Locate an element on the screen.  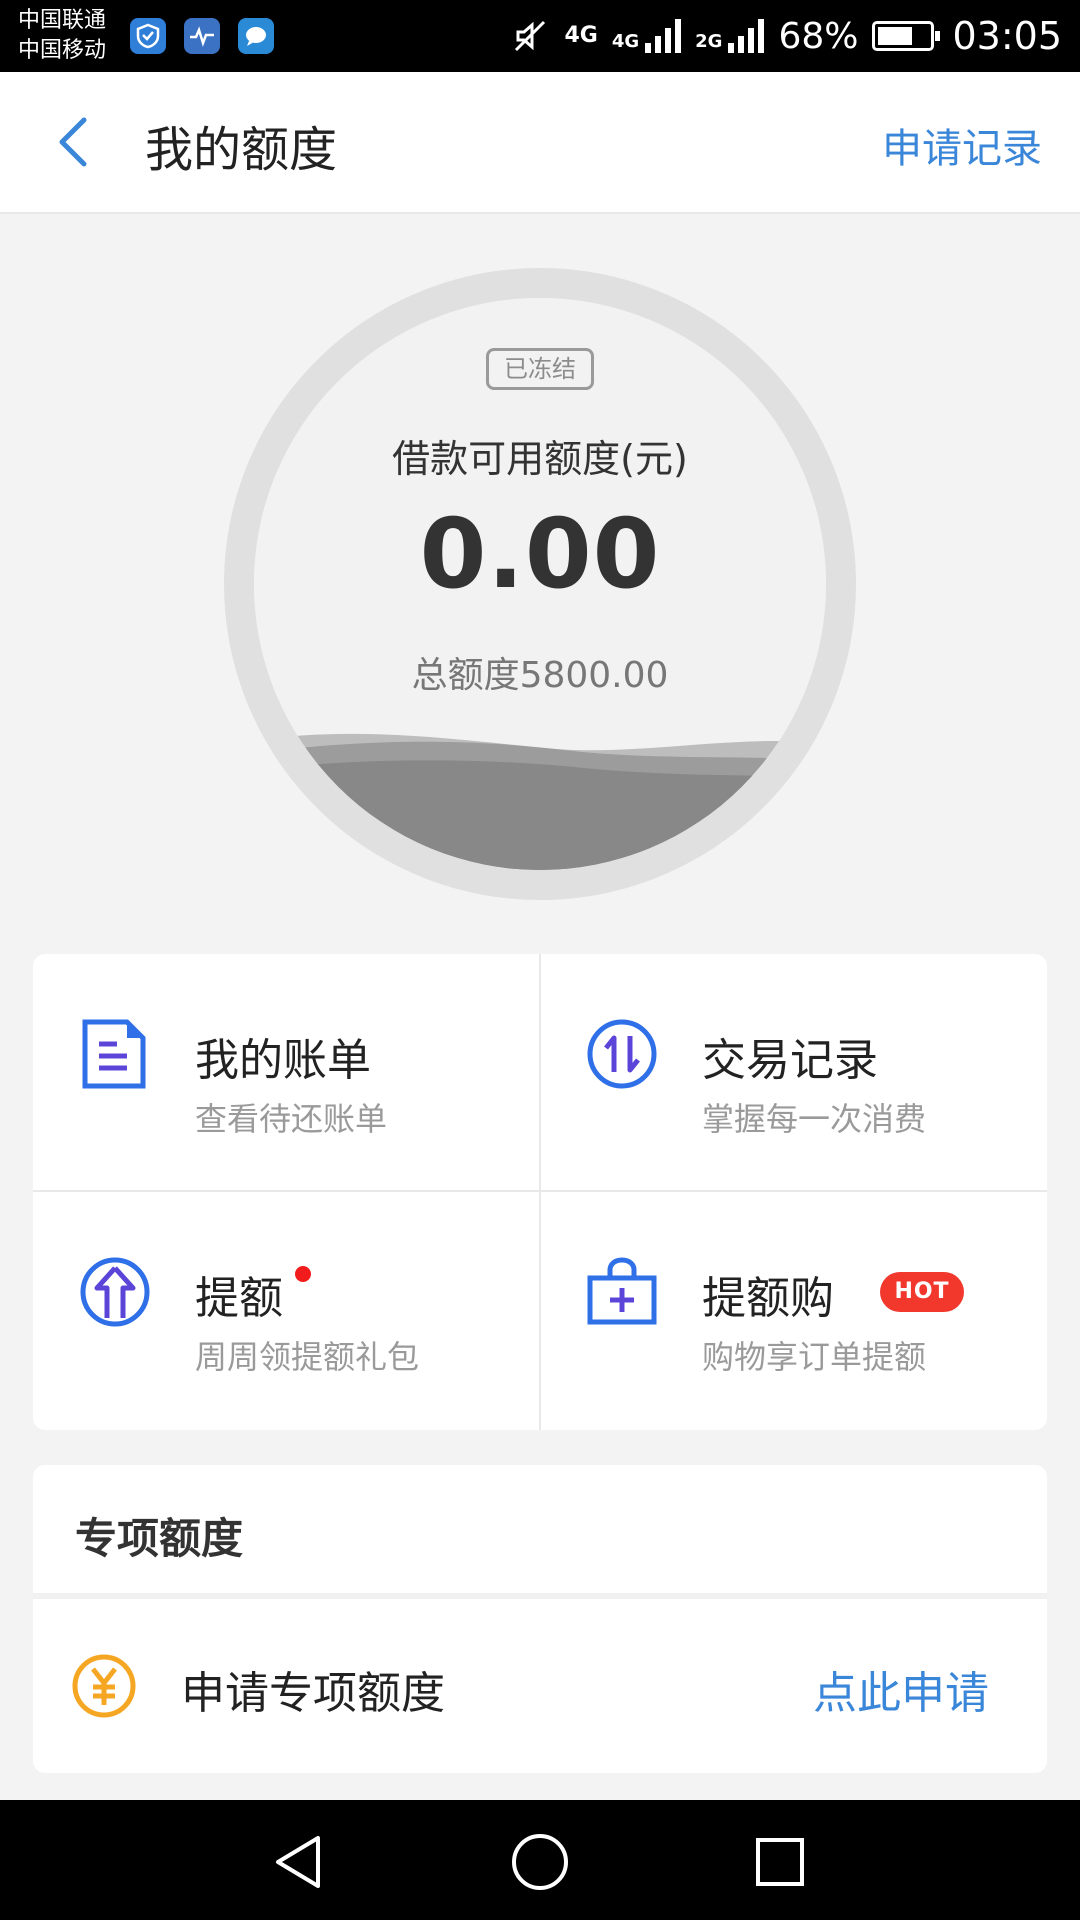
carrier-1: 中国联通 is located at coordinates (62, 20).